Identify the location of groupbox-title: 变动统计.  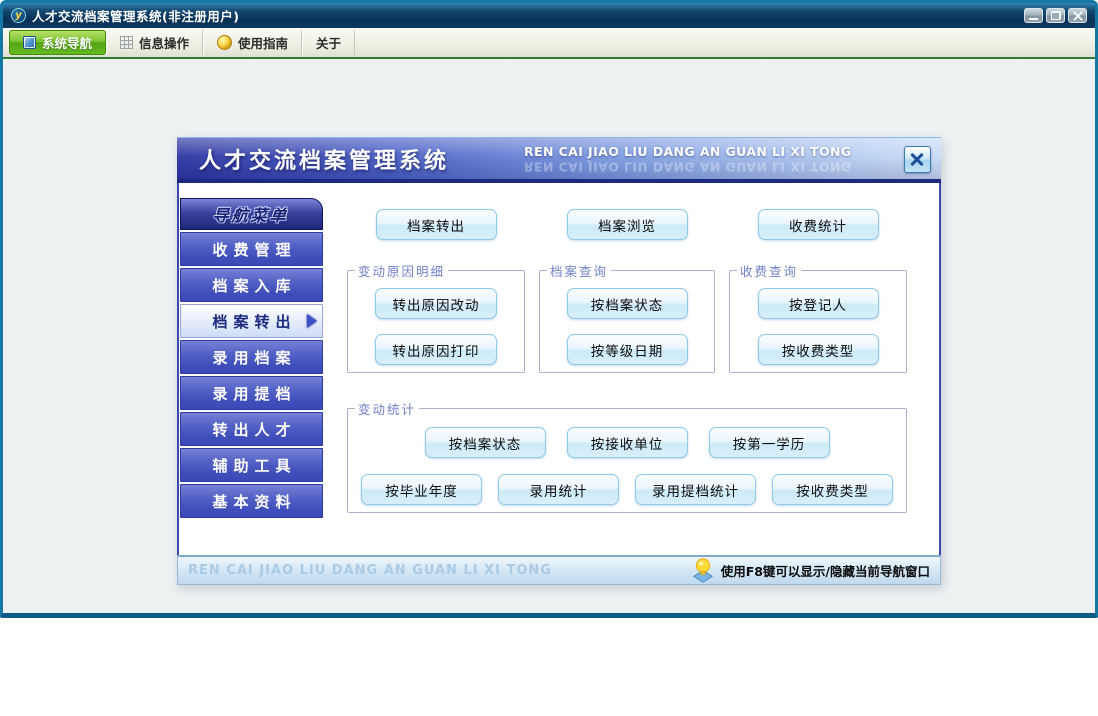
(387, 409).